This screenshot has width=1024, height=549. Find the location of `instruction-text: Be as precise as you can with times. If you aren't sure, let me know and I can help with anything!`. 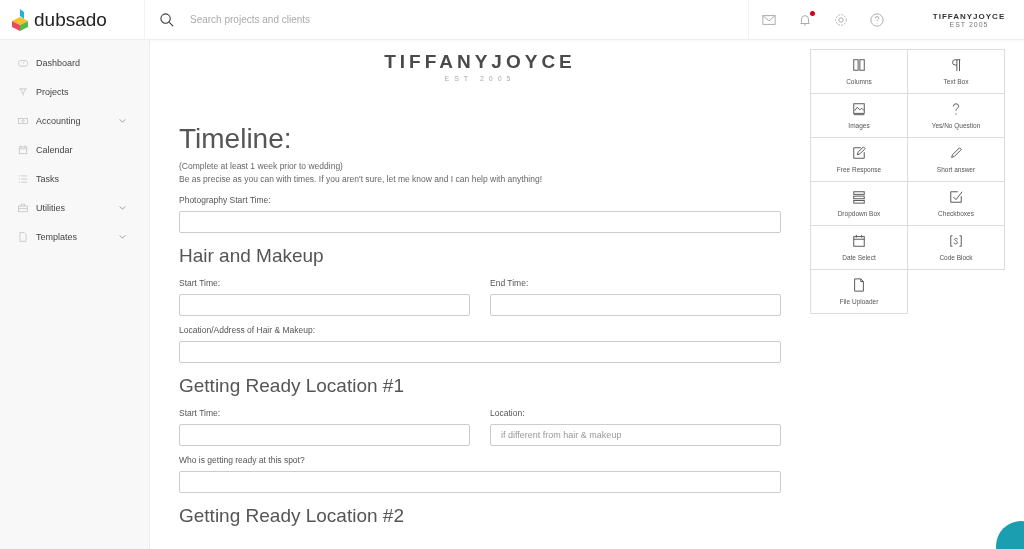

instruction-text: Be as precise as you can with times. If you aren't sure, let me know and I can help with anything! is located at coordinates (361, 179).